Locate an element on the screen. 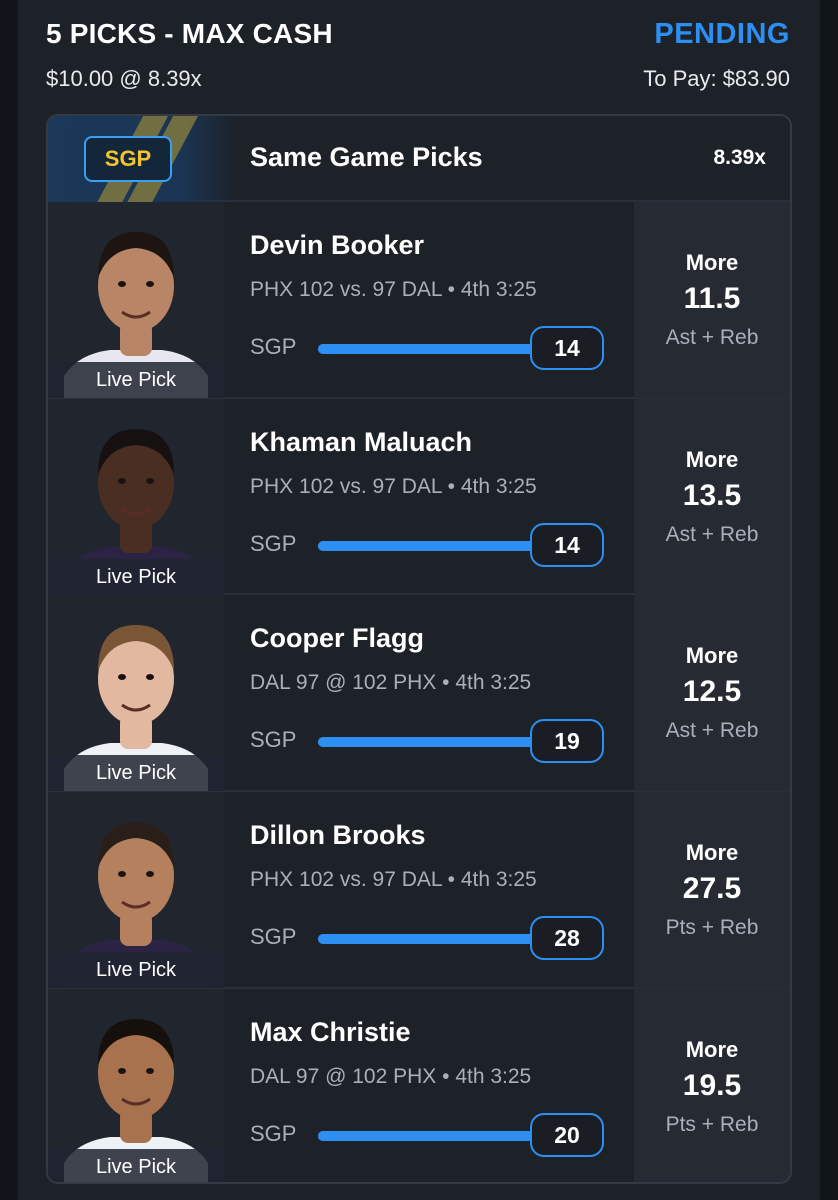 The height and width of the screenshot is (1200, 838). player-name: Dillon Brooks is located at coordinates (338, 835).